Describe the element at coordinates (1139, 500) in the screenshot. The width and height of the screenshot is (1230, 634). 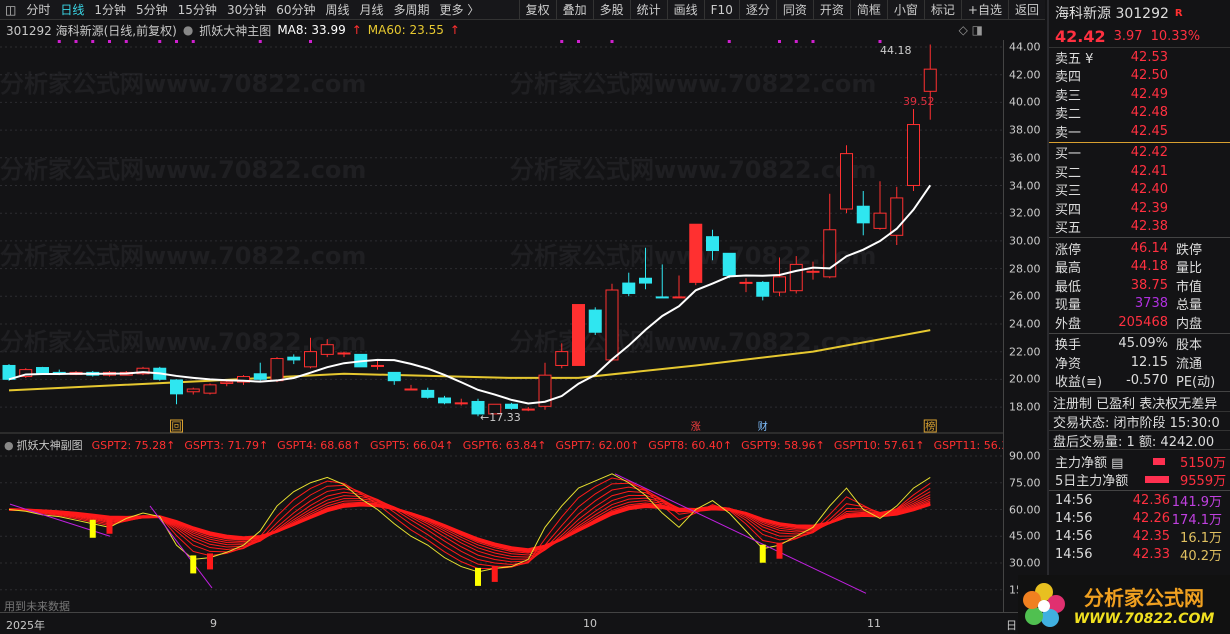
I see `tick-row: 14:56 42.36 141.9万` at that location.